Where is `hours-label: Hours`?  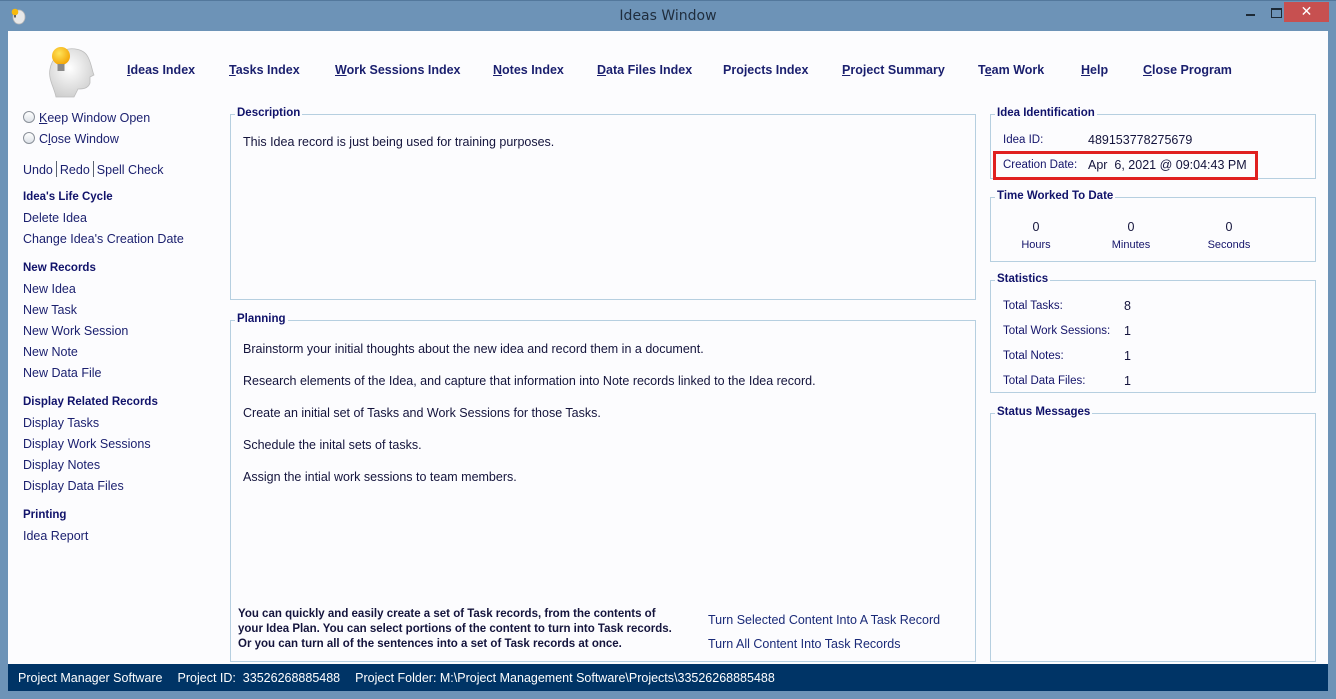
hours-label: Hours is located at coordinates (1036, 245).